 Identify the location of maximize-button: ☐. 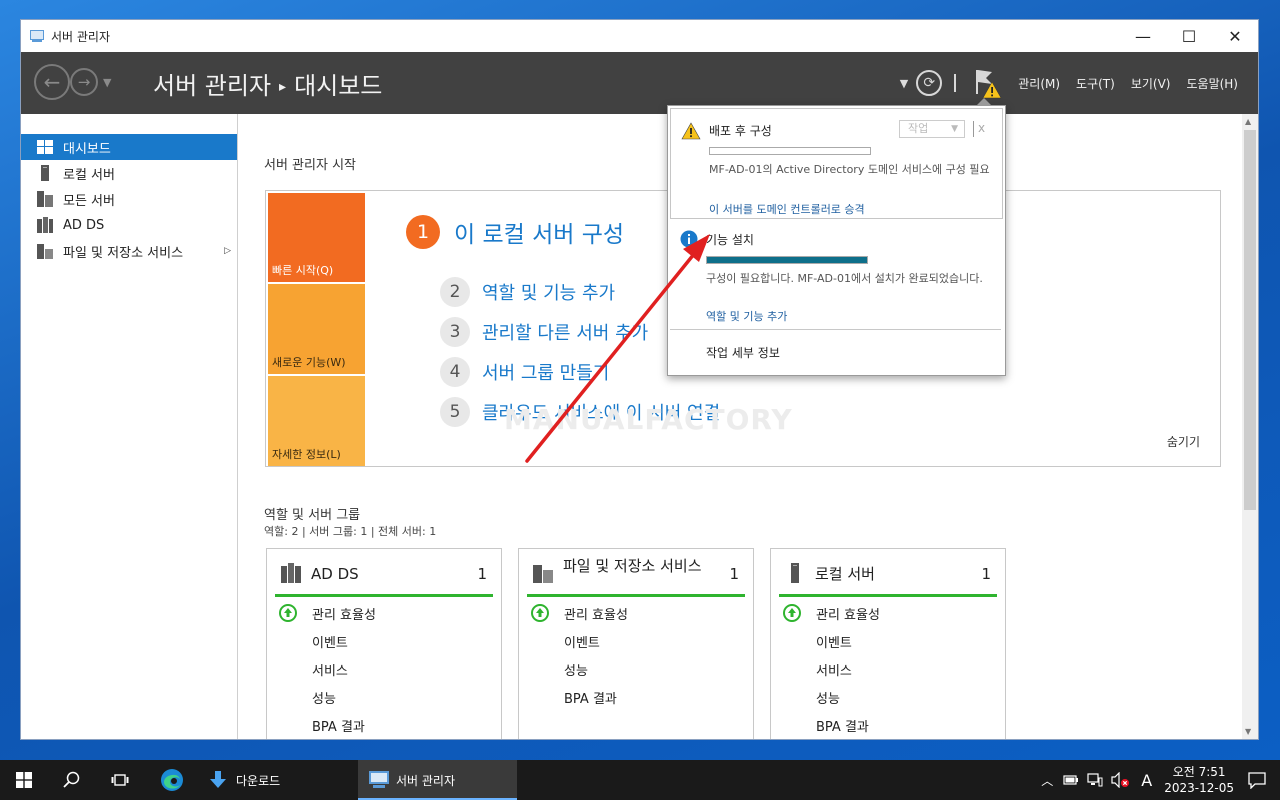
(1189, 36).